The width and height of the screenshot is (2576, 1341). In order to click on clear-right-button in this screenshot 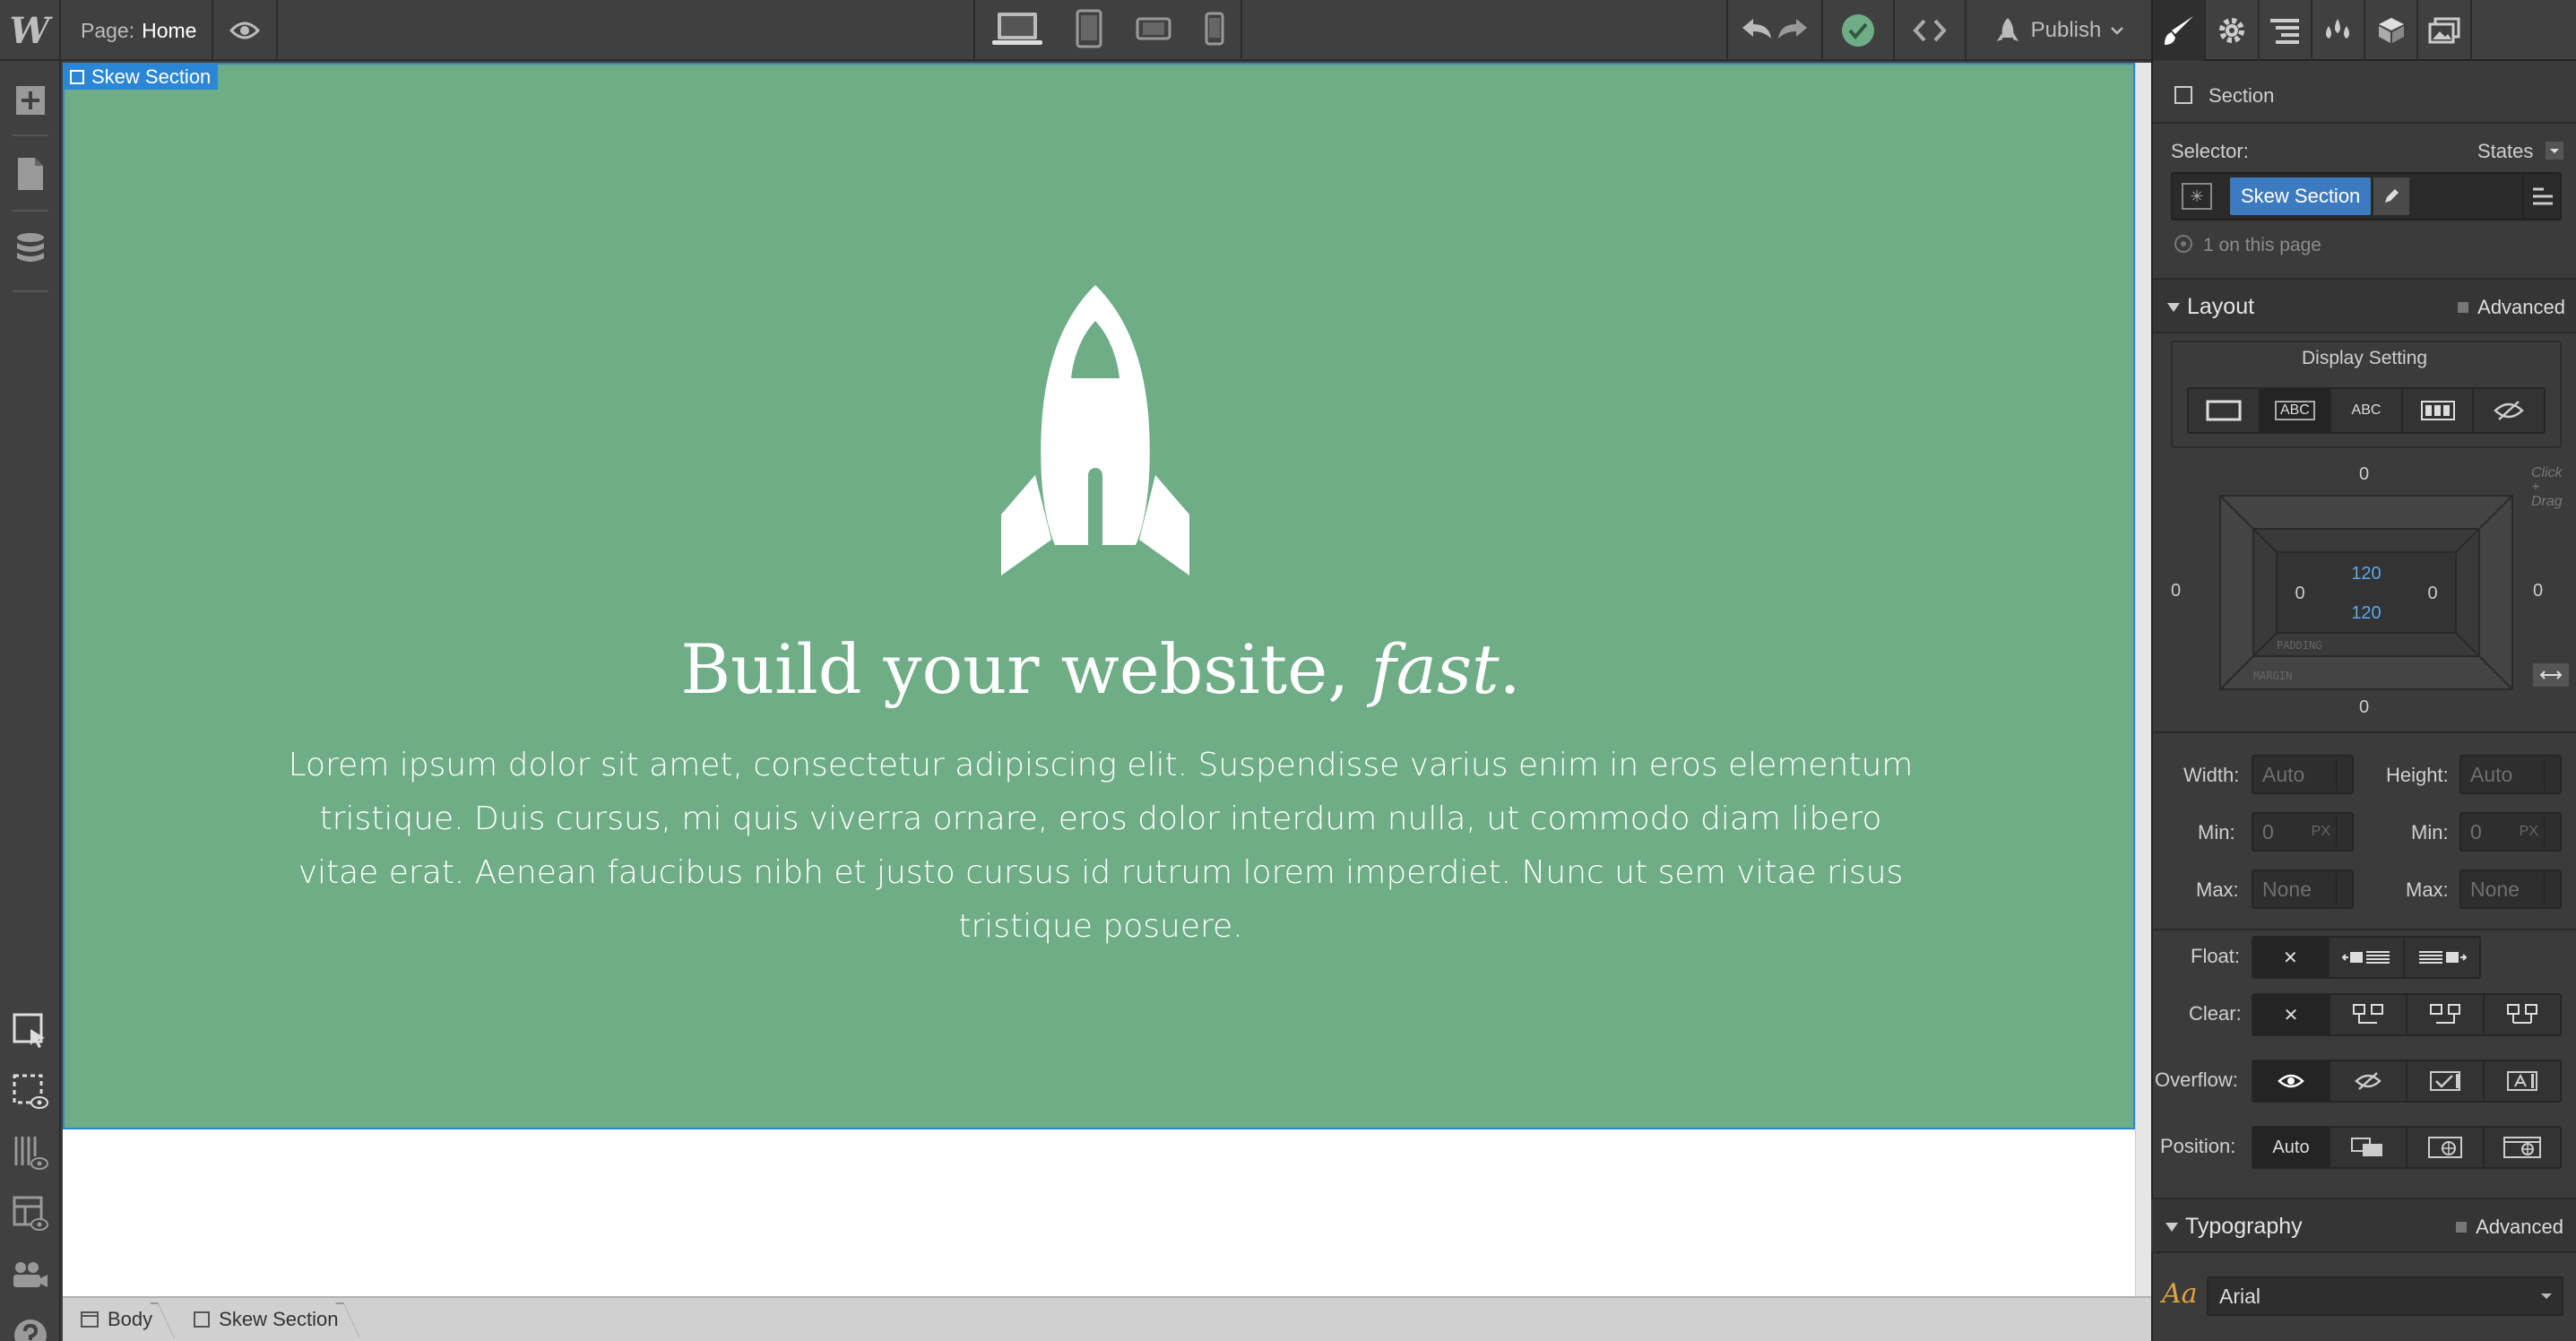, I will do `click(2446, 1014)`.